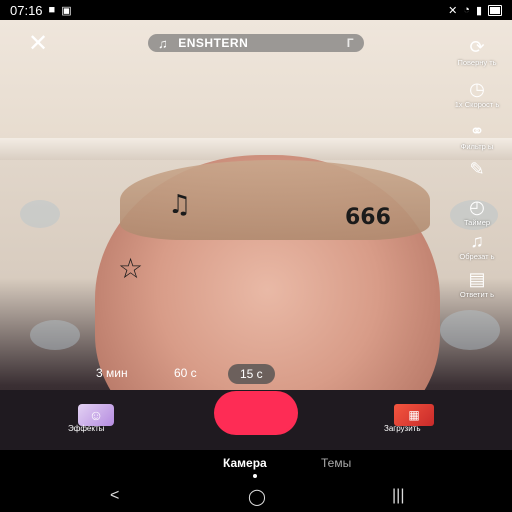  What do you see at coordinates (185, 373) in the screenshot?
I see `duration-60s: 60 с` at bounding box center [185, 373].